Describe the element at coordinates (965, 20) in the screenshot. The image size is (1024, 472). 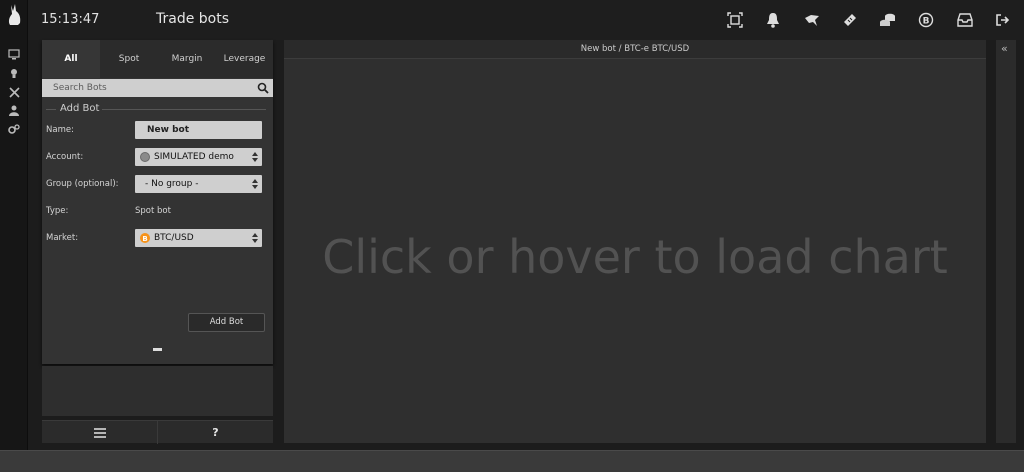
I see `inbox-icon` at that location.